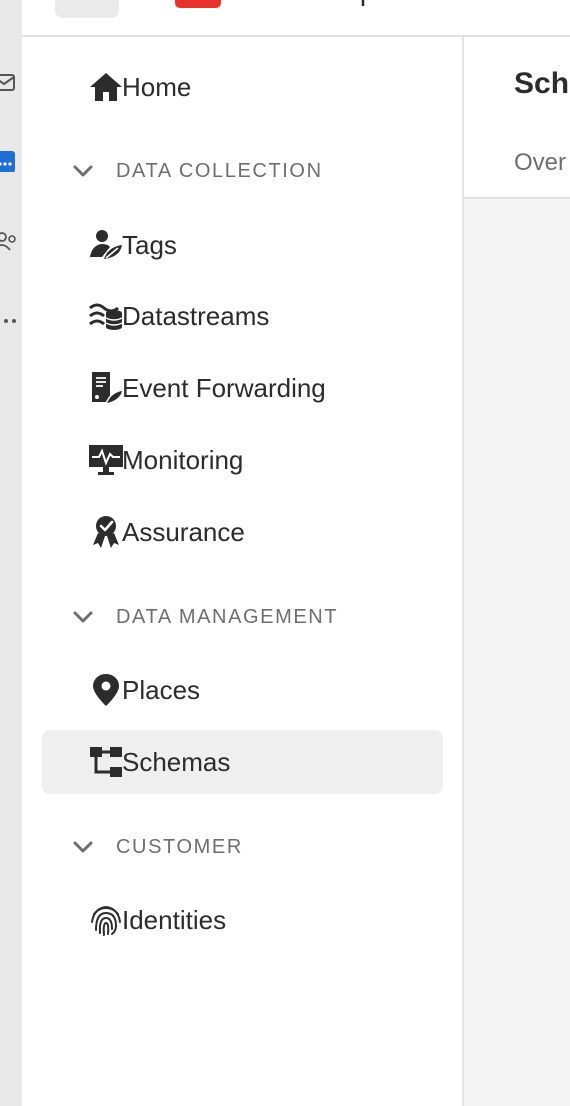  Describe the element at coordinates (196, 316) in the screenshot. I see `sidebar-item-label: Datastreams` at that location.